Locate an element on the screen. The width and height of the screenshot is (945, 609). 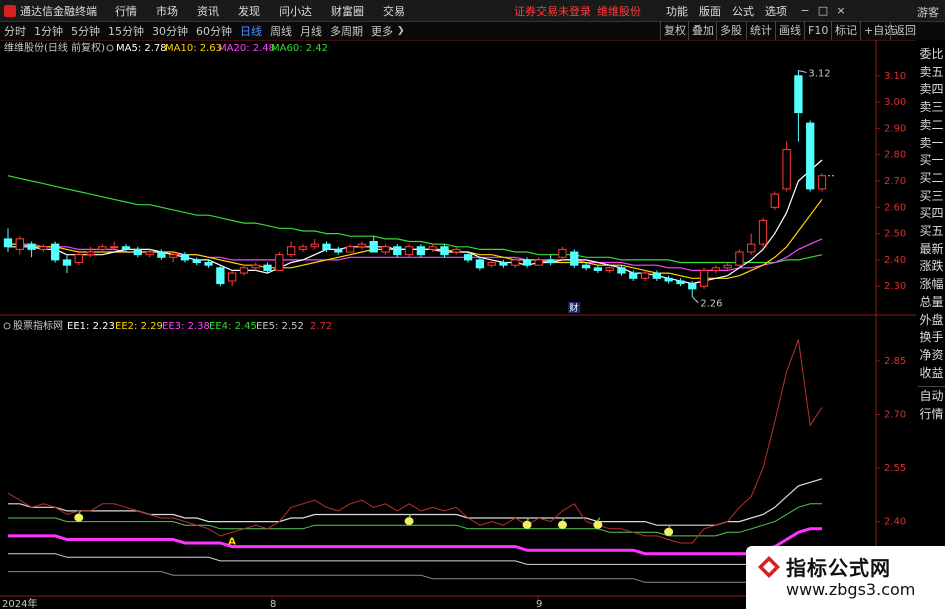
menu-quotes: 行情 is located at coordinates (126, 11).